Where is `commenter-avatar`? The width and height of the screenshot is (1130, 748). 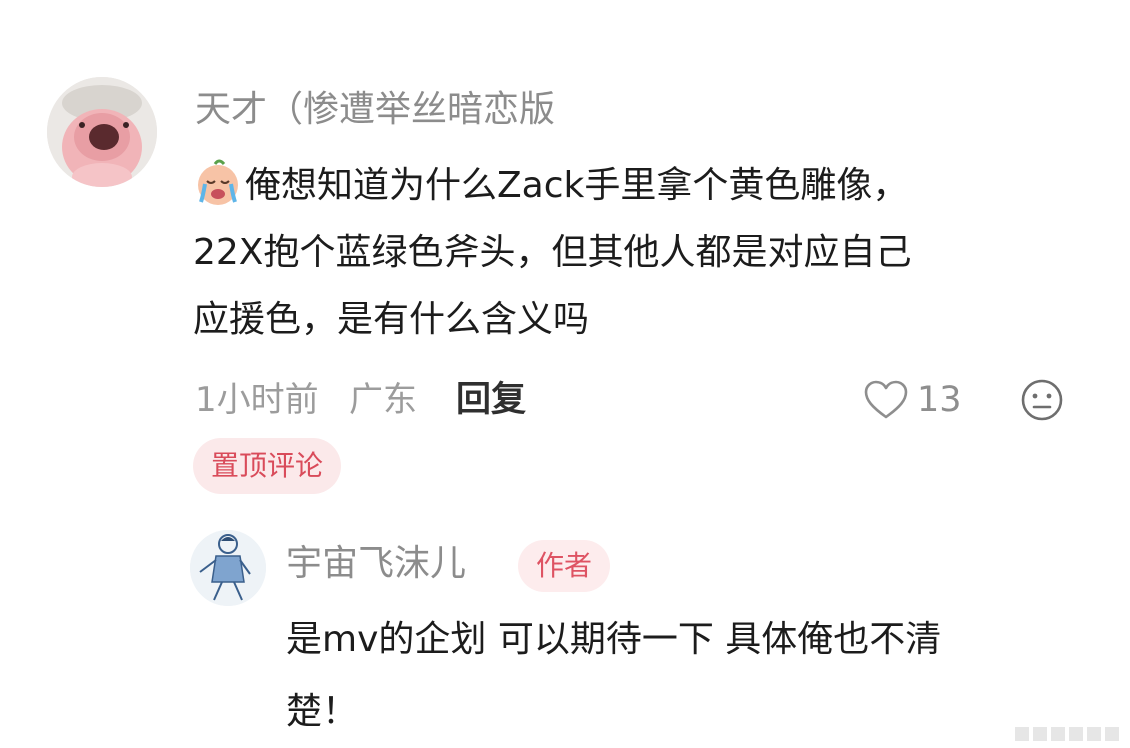 commenter-avatar is located at coordinates (102, 132).